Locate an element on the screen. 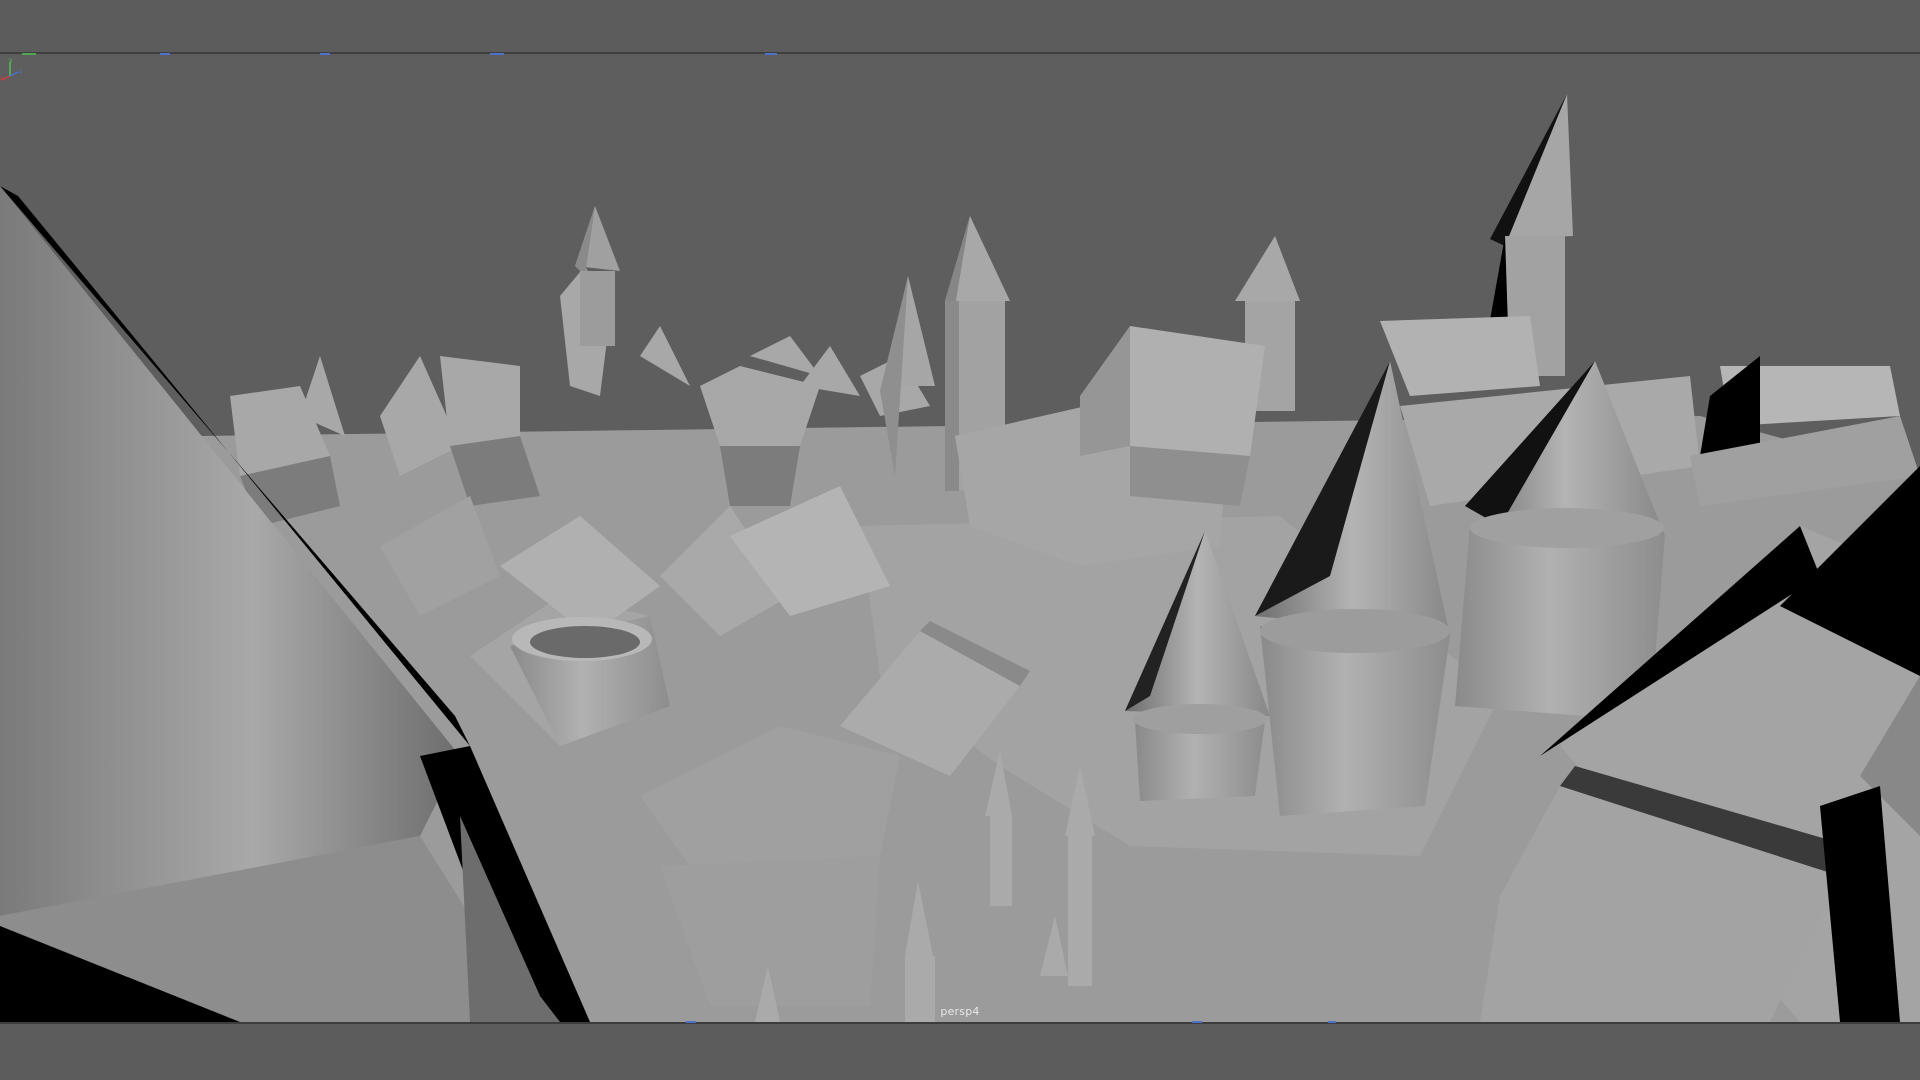 The width and height of the screenshot is (1920, 1080). roof-cluster-right is located at coordinates (1460, 356).